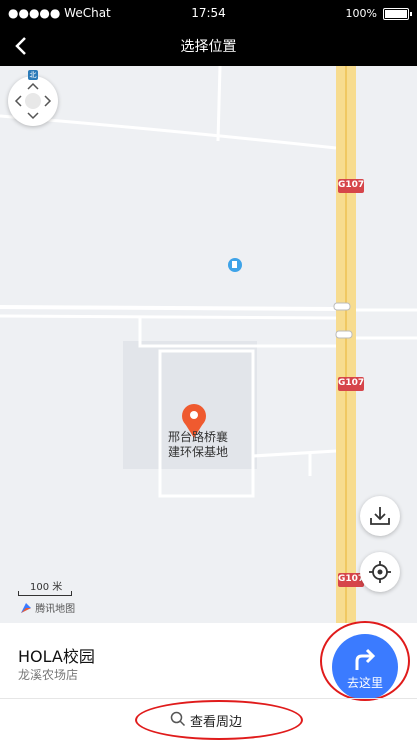 The image size is (417, 741). What do you see at coordinates (361, 13) in the screenshot?
I see `battery-percent: 100%` at bounding box center [361, 13].